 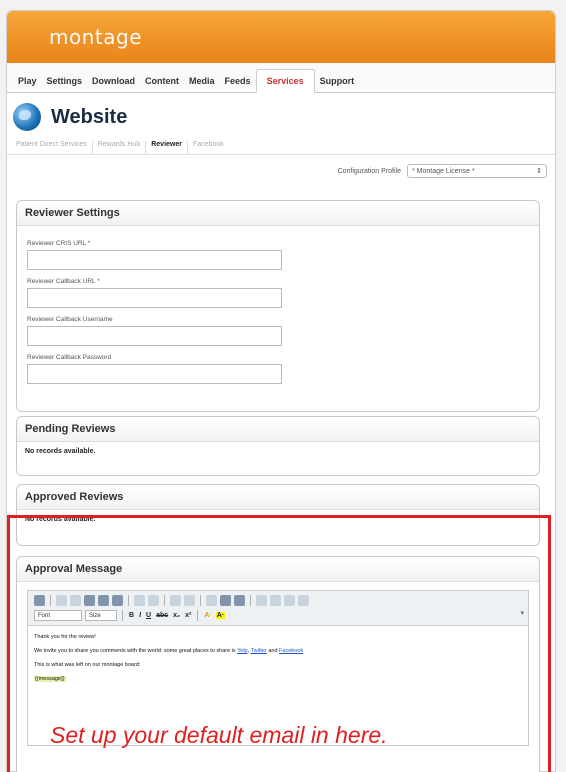 What do you see at coordinates (207, 615) in the screenshot?
I see `text-color-button: A·` at bounding box center [207, 615].